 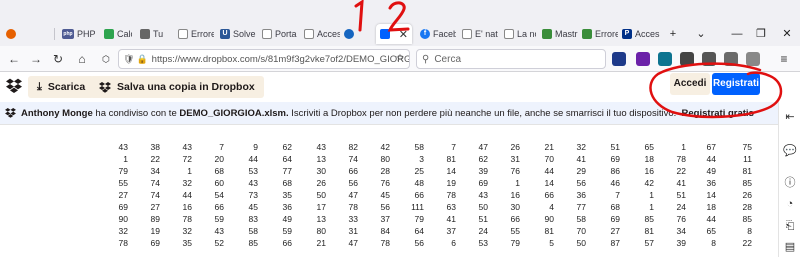 What do you see at coordinates (731, 59) in the screenshot?
I see `sidebar-icon` at bounding box center [731, 59].